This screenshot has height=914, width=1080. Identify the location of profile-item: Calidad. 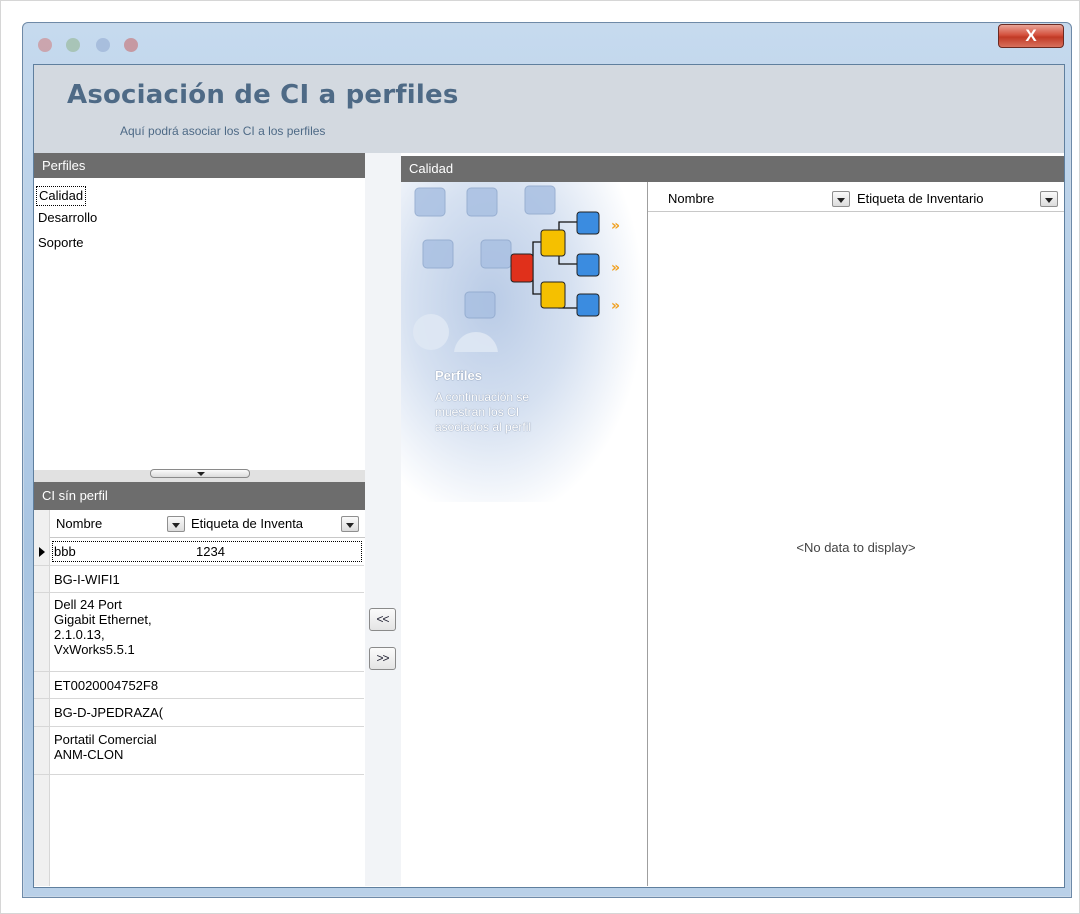
(61, 196).